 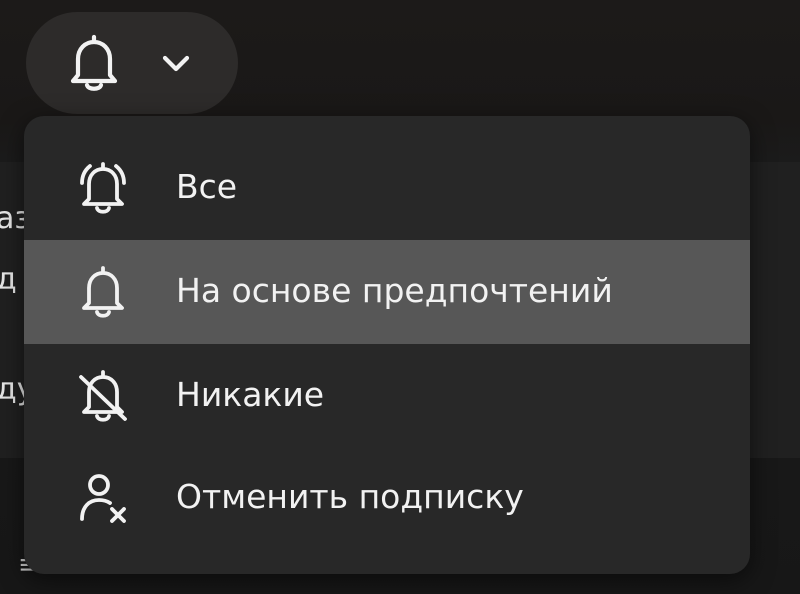 What do you see at coordinates (103, 396) in the screenshot?
I see `bell-off-icon` at bounding box center [103, 396].